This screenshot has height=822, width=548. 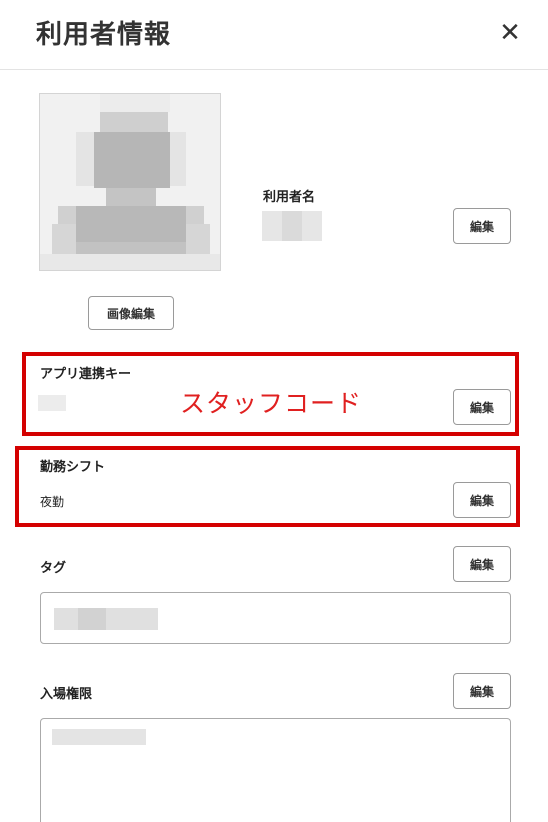 I want to click on access-field, so click(x=275, y=770).